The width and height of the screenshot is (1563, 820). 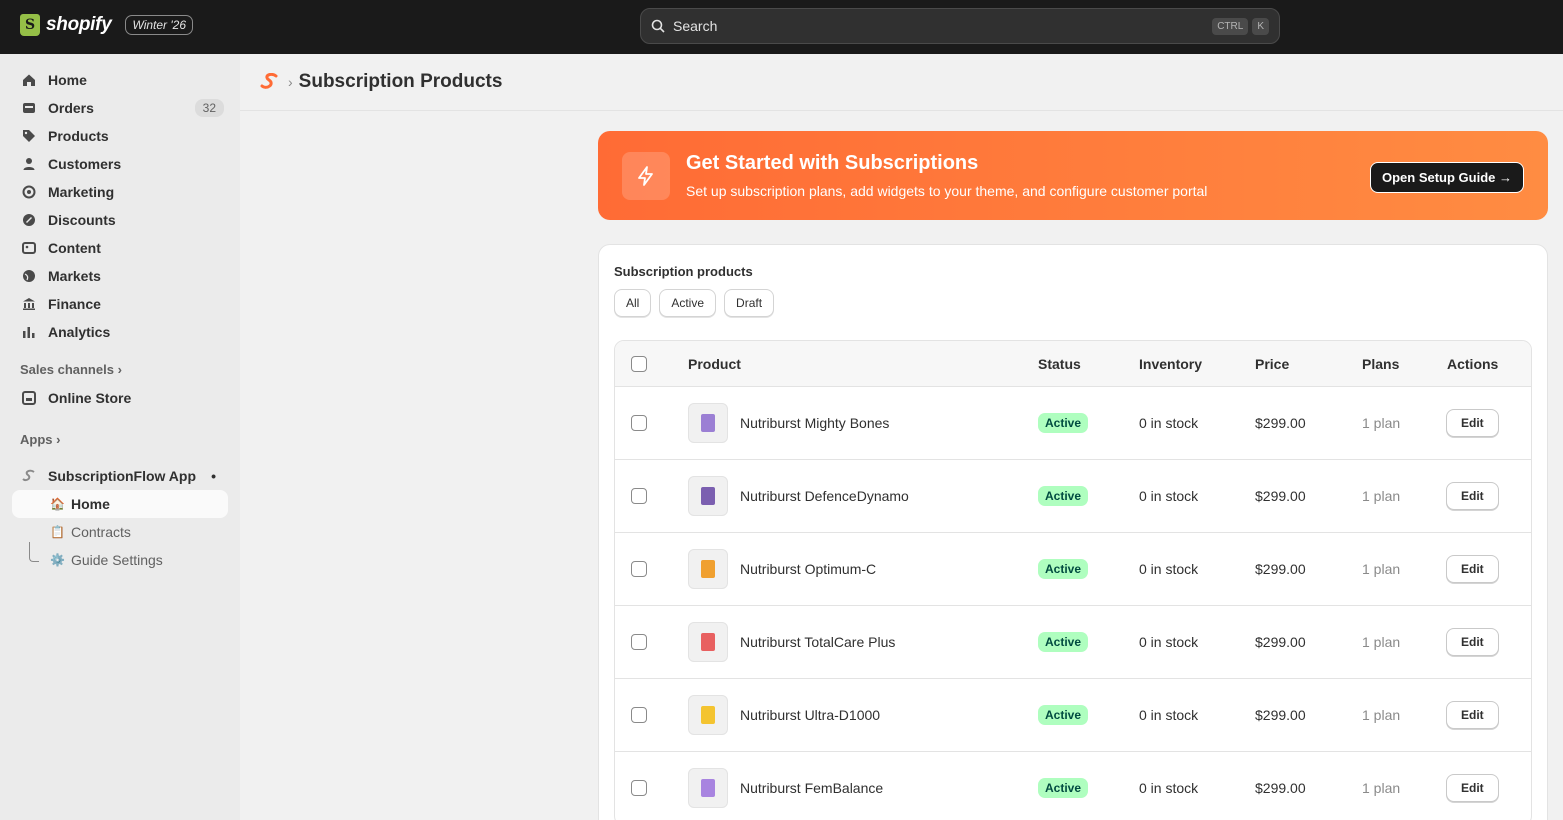 I want to click on sidebar-item-label: Online Store, so click(x=90, y=398).